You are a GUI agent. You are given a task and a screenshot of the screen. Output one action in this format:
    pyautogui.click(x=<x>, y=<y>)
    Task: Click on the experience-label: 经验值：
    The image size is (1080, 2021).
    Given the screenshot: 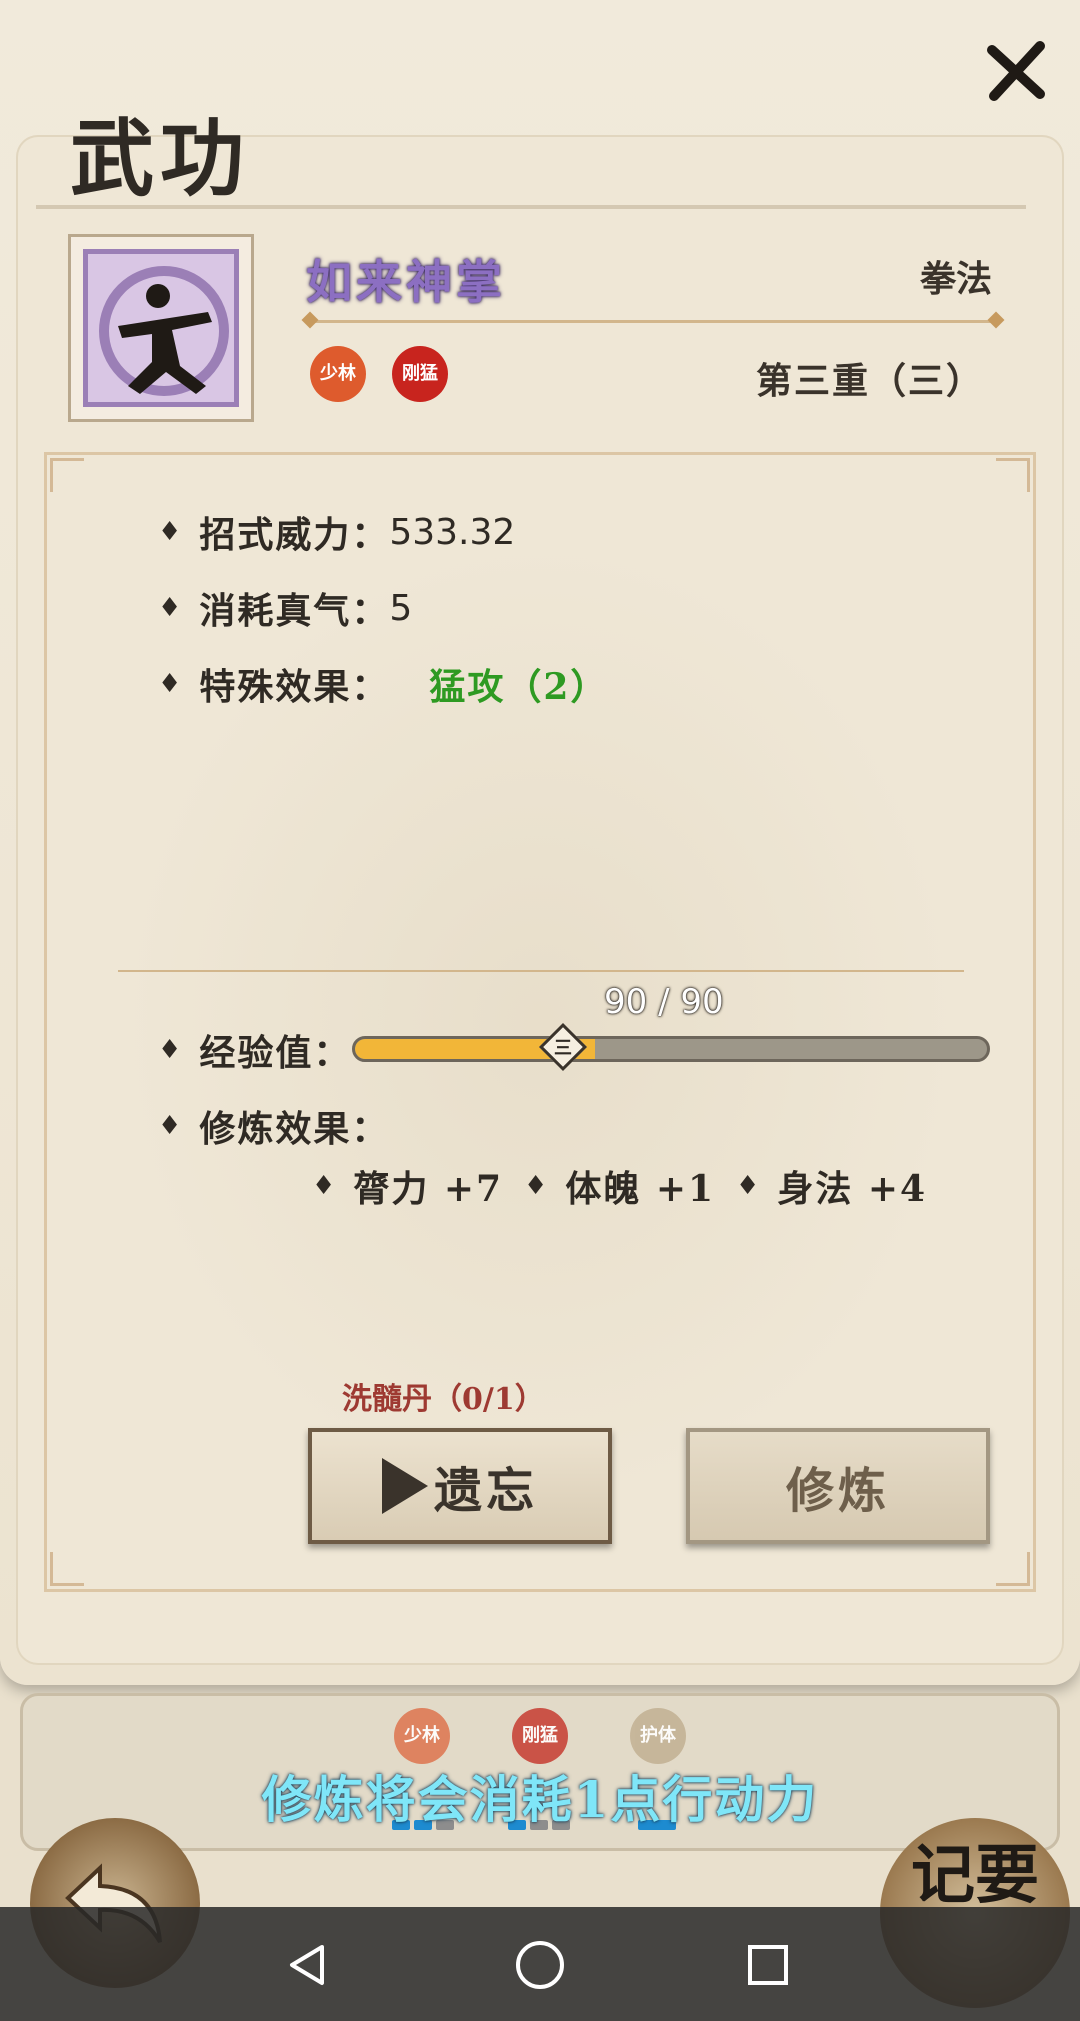 What is the action you would take?
    pyautogui.click(x=275, y=1053)
    